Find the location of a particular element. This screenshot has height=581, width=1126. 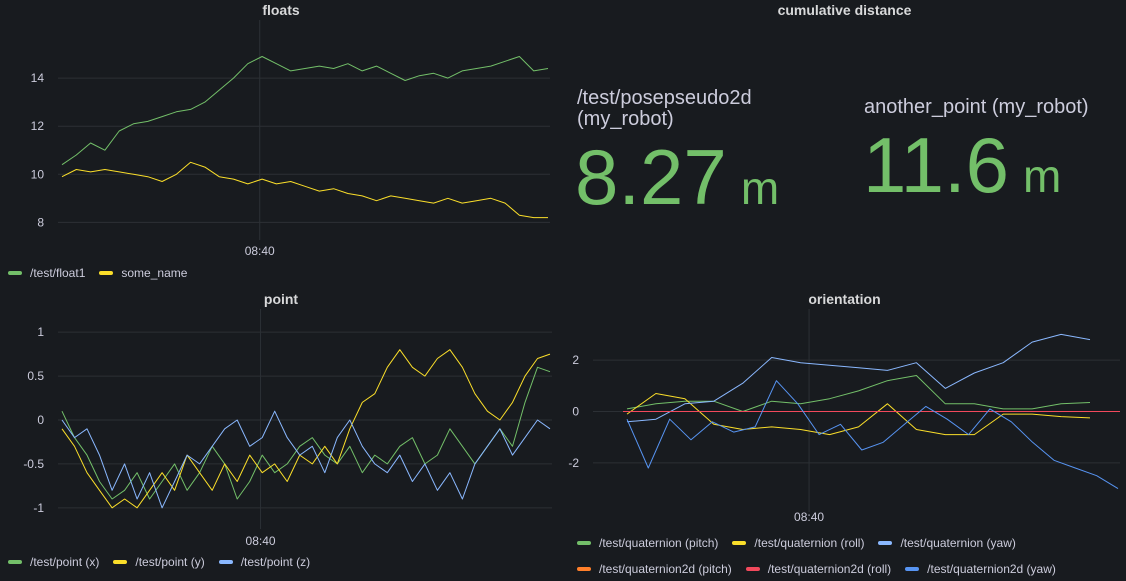

stat-value-another-point: 11.6 m is located at coordinates (962, 165).